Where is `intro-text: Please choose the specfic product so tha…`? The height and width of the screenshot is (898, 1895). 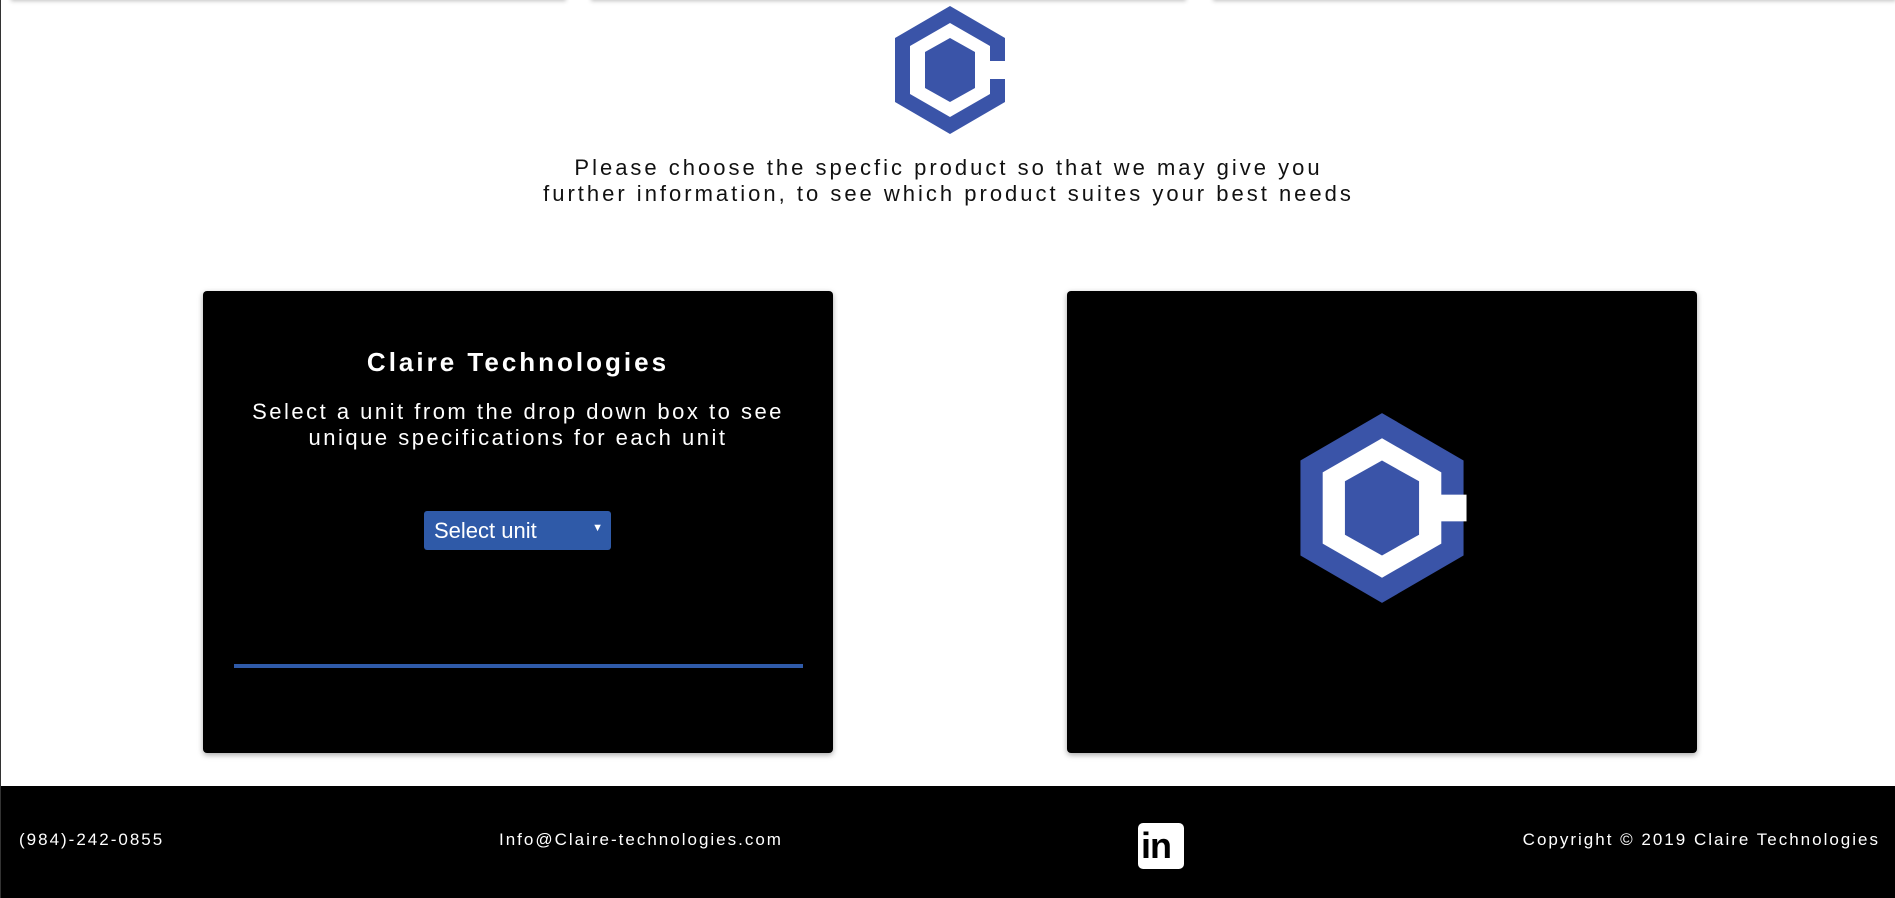
intro-text: Please choose the specfic product so tha… is located at coordinates (948, 180).